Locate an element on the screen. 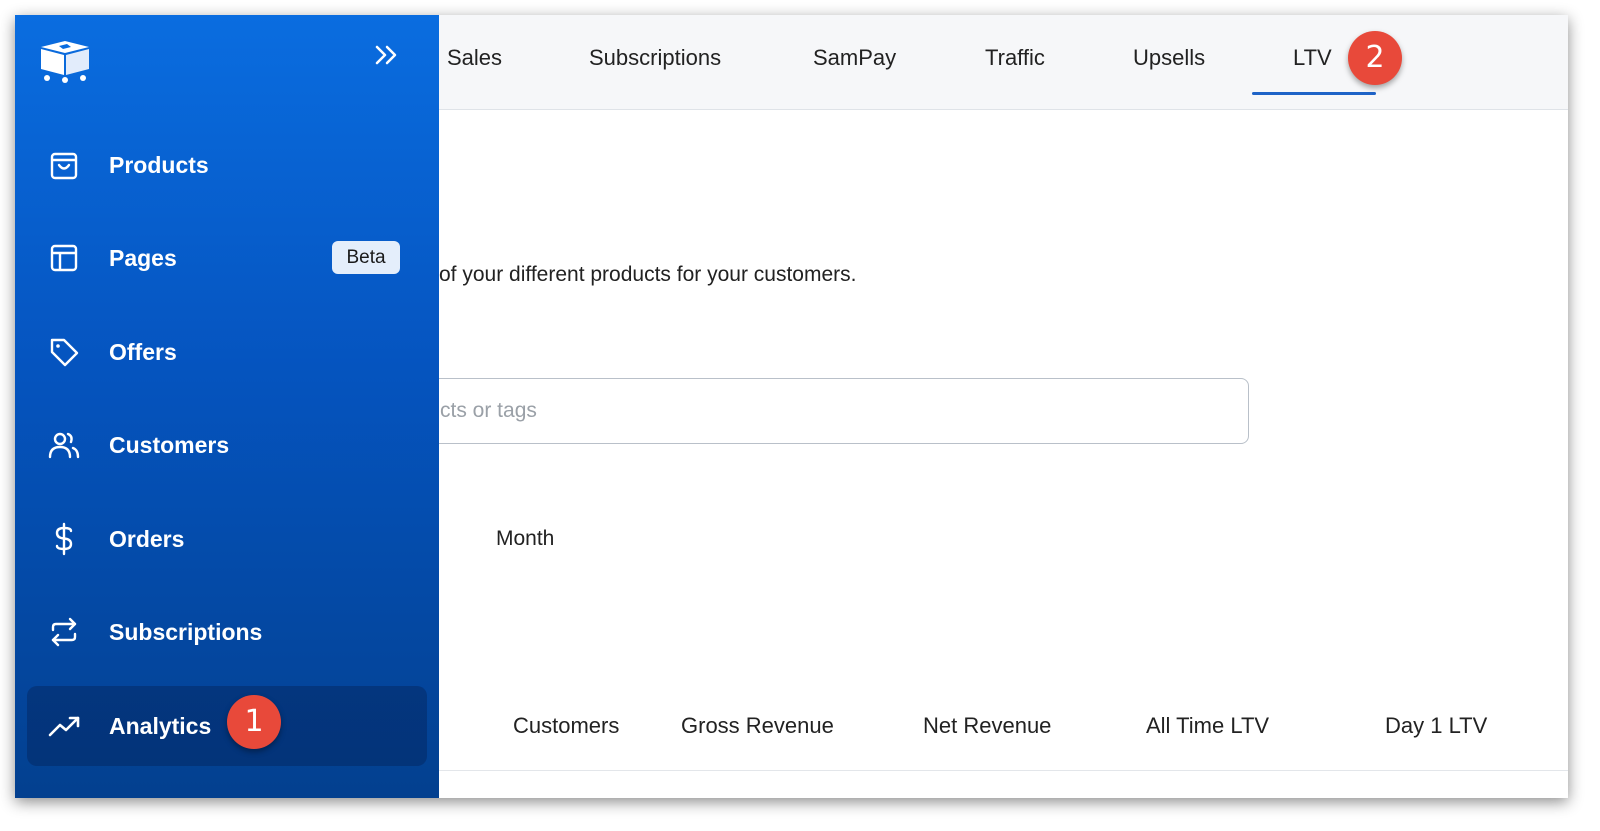 The width and height of the screenshot is (1600, 831). column-header-gross-revenue: Gross Revenue is located at coordinates (757, 726).